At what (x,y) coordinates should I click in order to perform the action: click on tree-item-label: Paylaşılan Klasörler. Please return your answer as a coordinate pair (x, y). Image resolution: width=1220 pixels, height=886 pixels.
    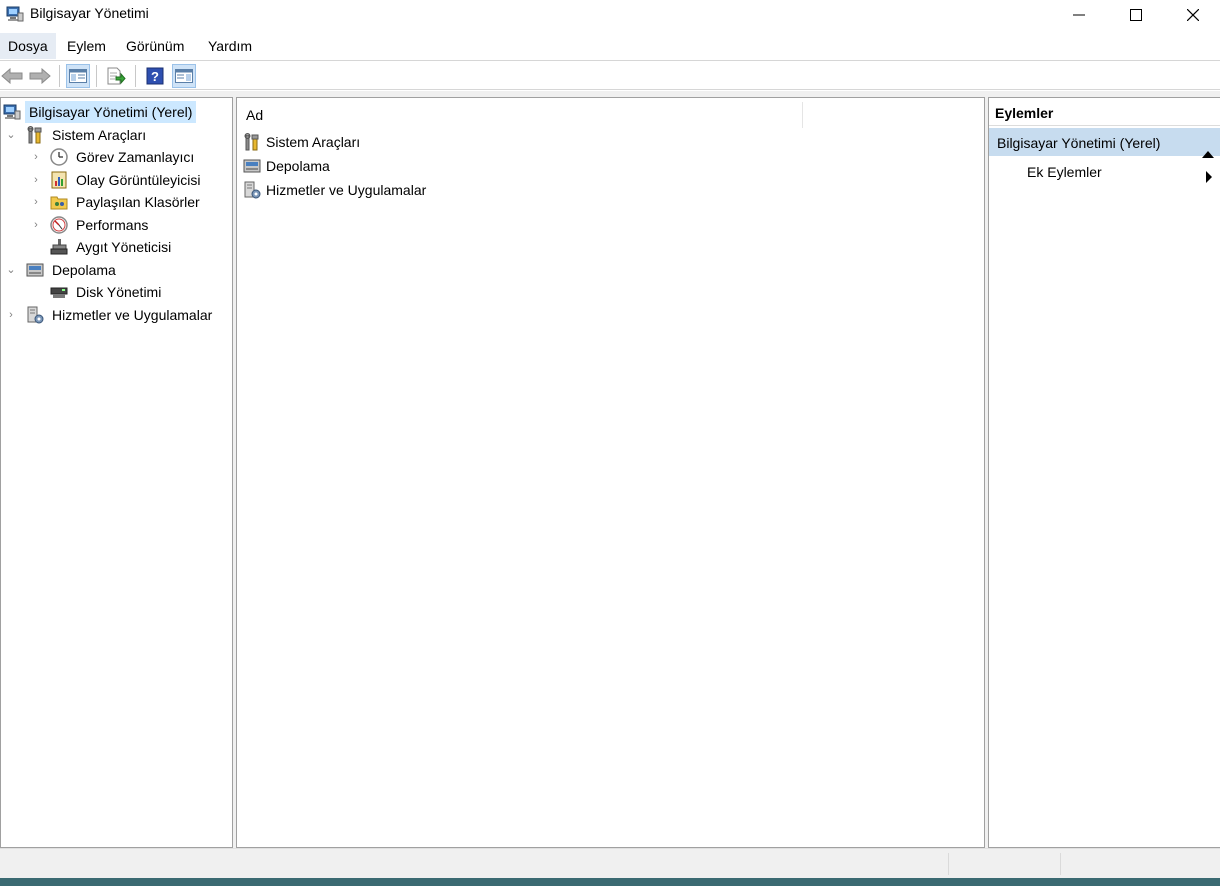
    Looking at the image, I should click on (138, 202).